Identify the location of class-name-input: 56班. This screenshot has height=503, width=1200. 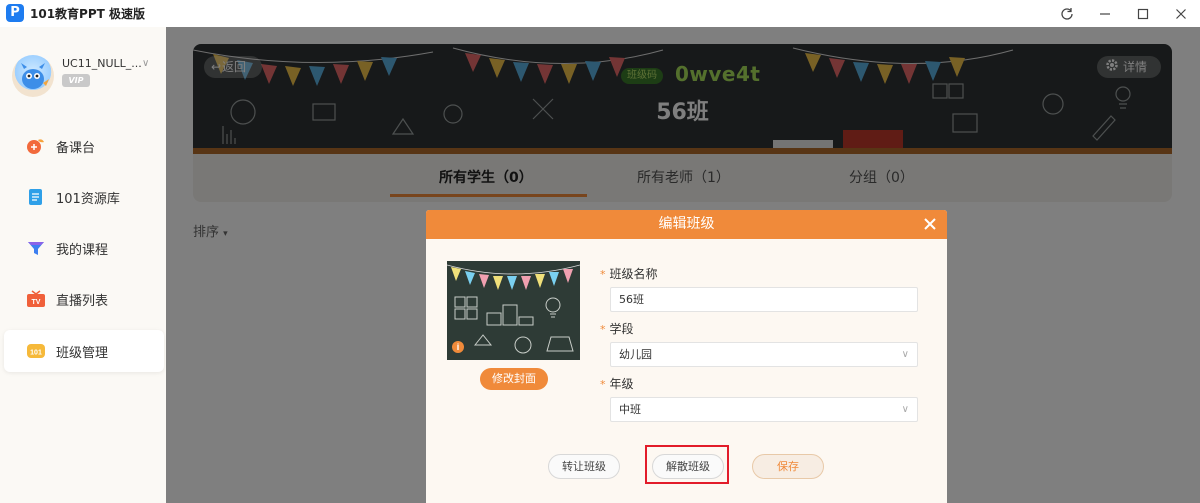
(764, 299).